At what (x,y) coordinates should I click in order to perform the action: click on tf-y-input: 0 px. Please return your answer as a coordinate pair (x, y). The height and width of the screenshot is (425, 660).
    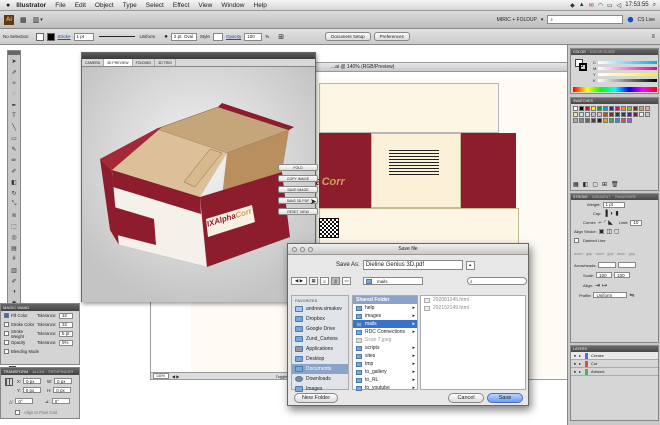
    Looking at the image, I should click on (31, 390).